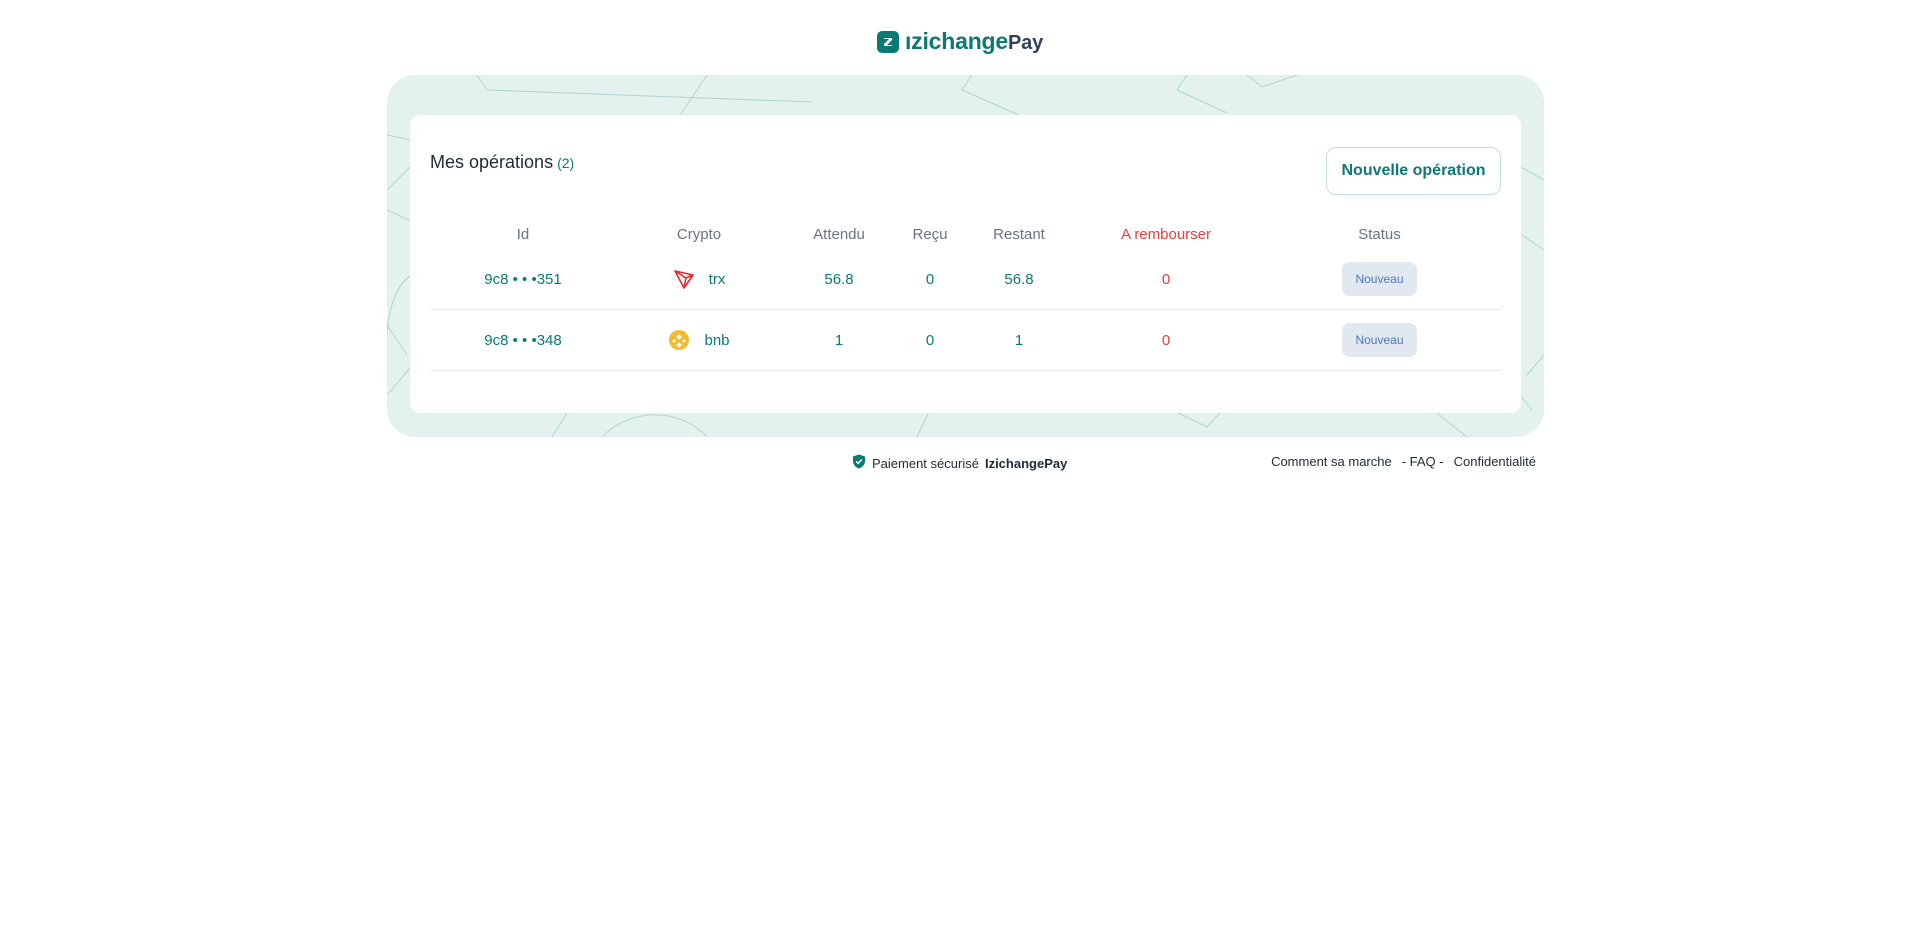 The image size is (1920, 927). Describe the element at coordinates (930, 234) in the screenshot. I see `column-header-recu: Reçu` at that location.